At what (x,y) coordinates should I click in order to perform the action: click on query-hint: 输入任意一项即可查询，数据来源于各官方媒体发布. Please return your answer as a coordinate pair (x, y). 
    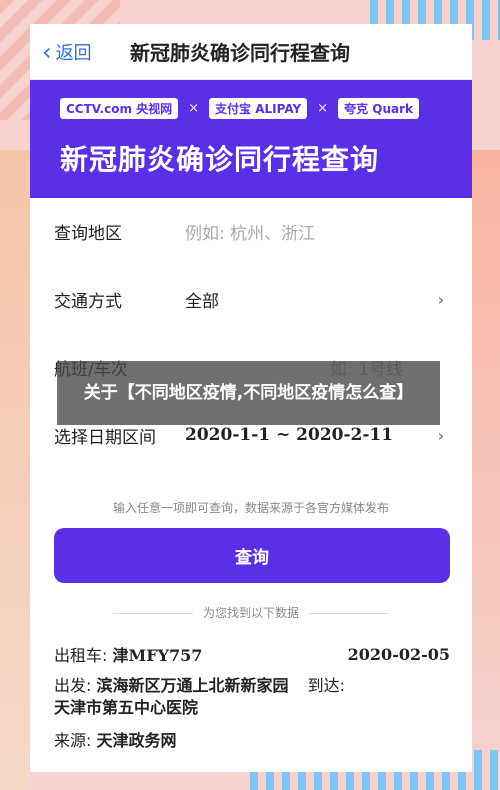
    Looking at the image, I should click on (250, 508).